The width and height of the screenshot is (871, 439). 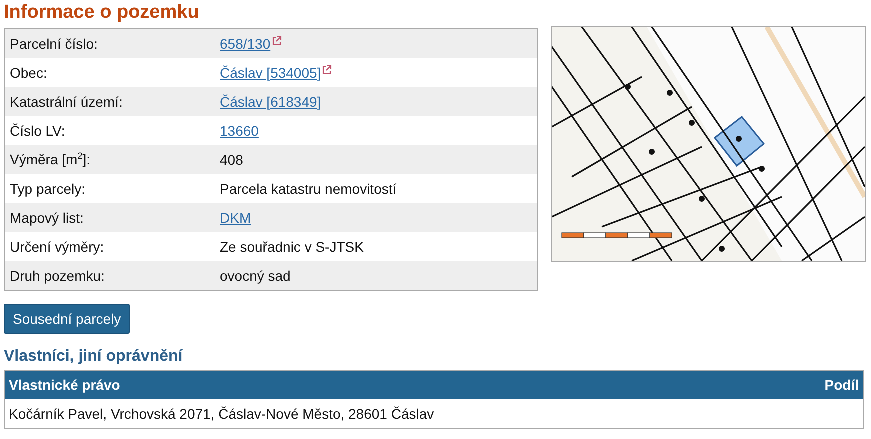 What do you see at coordinates (57, 276) in the screenshot?
I see `field-label: Druh pozemku:` at bounding box center [57, 276].